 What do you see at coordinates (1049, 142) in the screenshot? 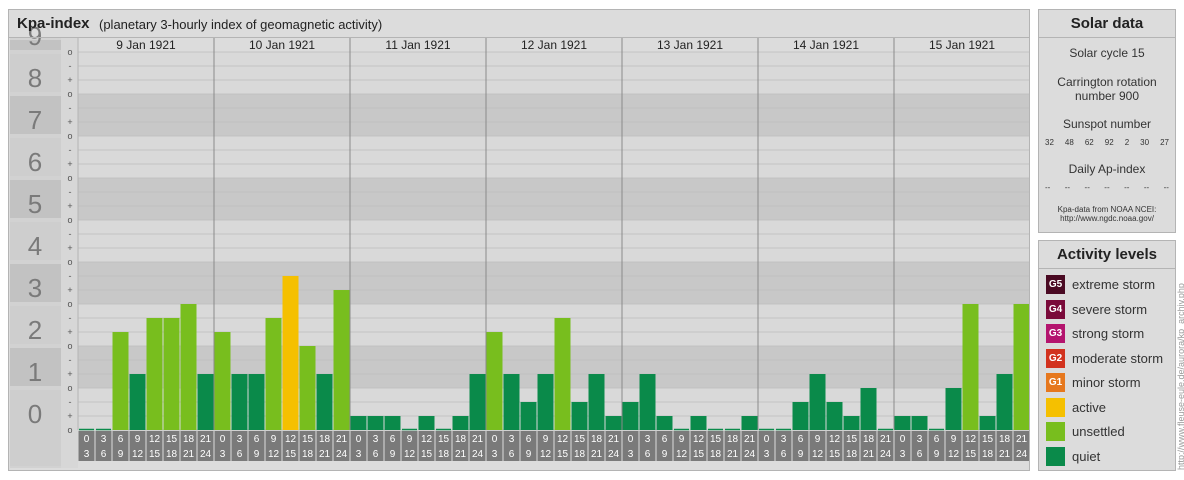
I see `sunspot-value: 32` at bounding box center [1049, 142].